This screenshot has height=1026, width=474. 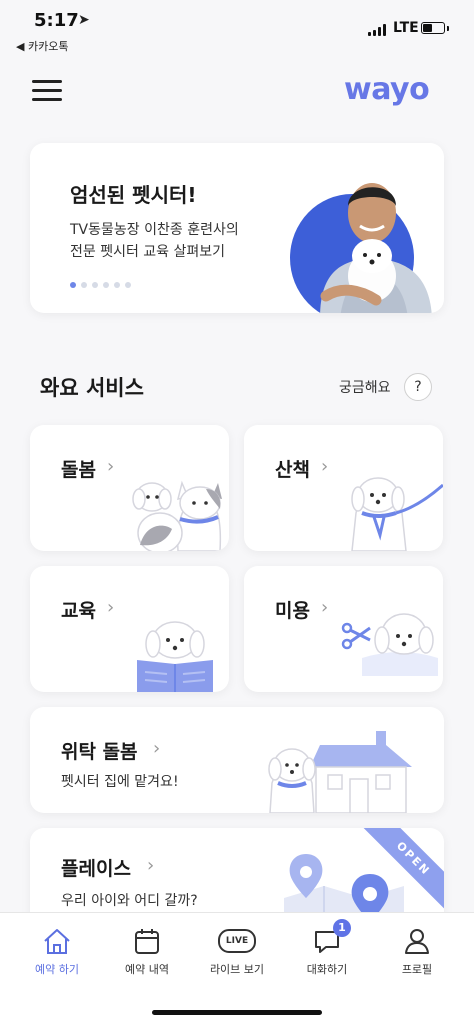 I want to click on battery-tip, so click(x=448, y=28).